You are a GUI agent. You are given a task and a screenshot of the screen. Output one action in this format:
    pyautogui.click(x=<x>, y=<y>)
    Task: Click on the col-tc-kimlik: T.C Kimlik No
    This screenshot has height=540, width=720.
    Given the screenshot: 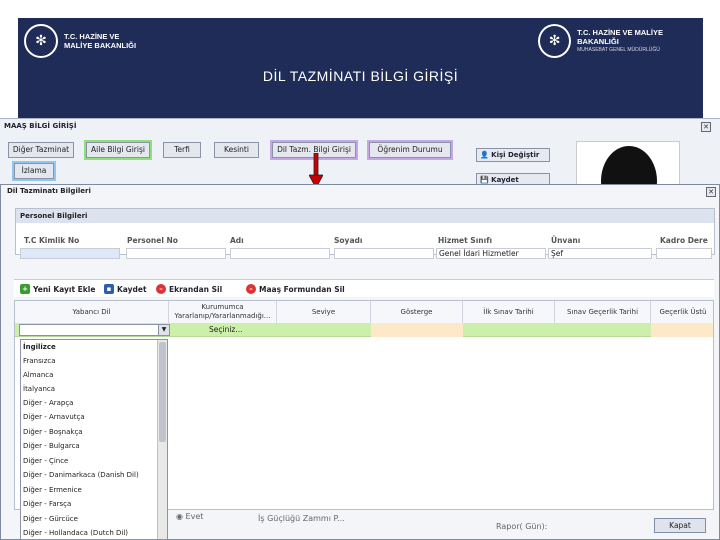 What is the action you would take?
    pyautogui.click(x=52, y=240)
    